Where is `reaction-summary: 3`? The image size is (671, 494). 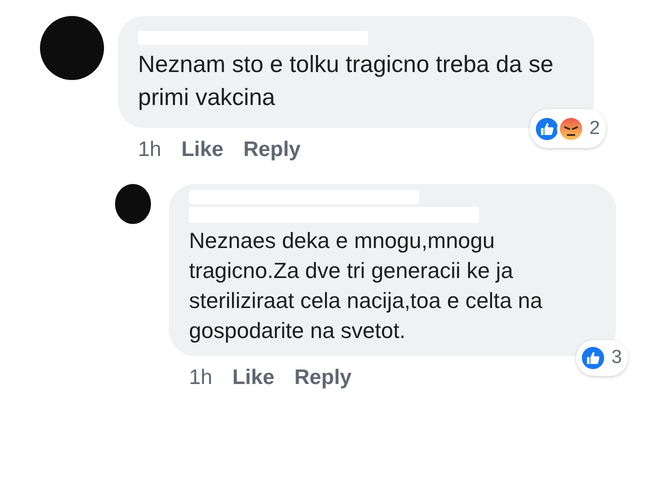
reaction-summary: 3 is located at coordinates (602, 358).